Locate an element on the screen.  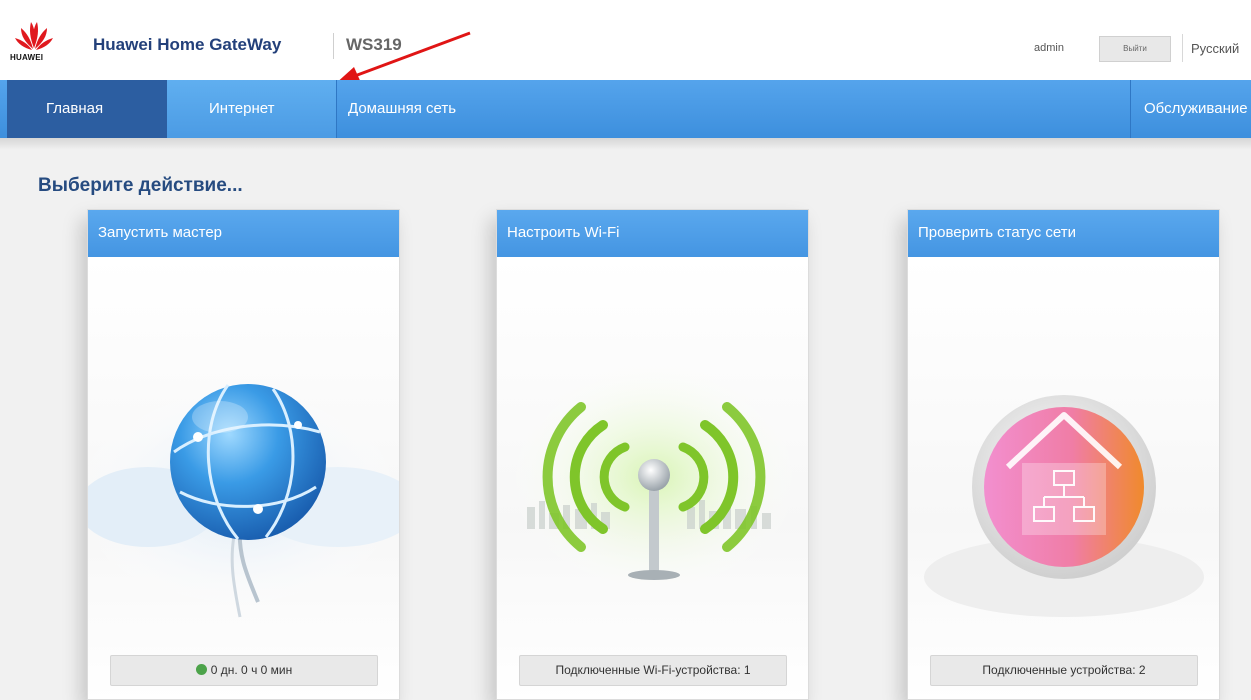
nav-item-home-network: Домашняя сеть is located at coordinates (733, 109).